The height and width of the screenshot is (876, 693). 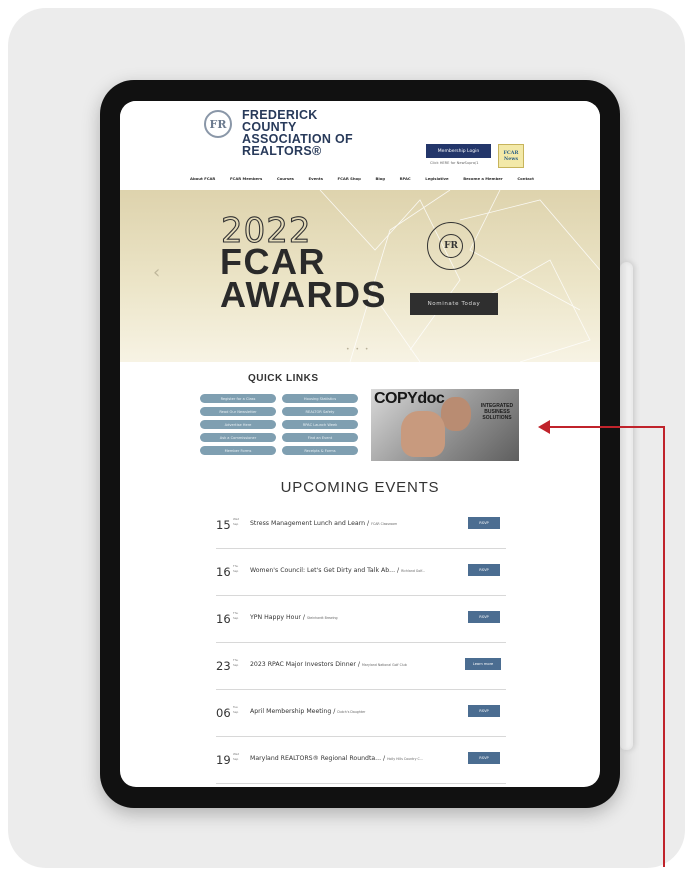 What do you see at coordinates (320, 450) in the screenshot?
I see `quick-link-pill: Receipts & Forms` at bounding box center [320, 450].